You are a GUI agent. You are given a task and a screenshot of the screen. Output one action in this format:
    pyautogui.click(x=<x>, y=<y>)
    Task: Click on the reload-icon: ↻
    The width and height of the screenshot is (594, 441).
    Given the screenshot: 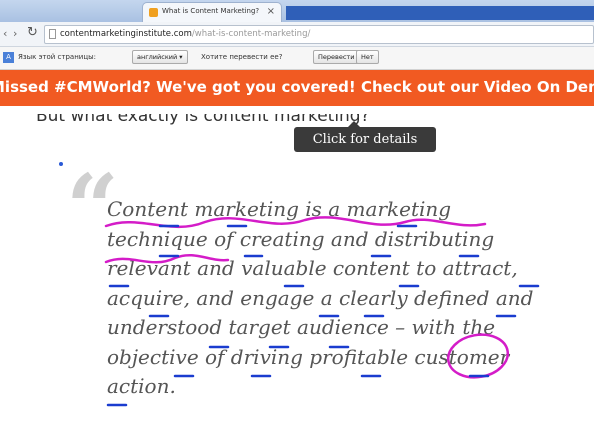 What is the action you would take?
    pyautogui.click(x=32, y=32)
    